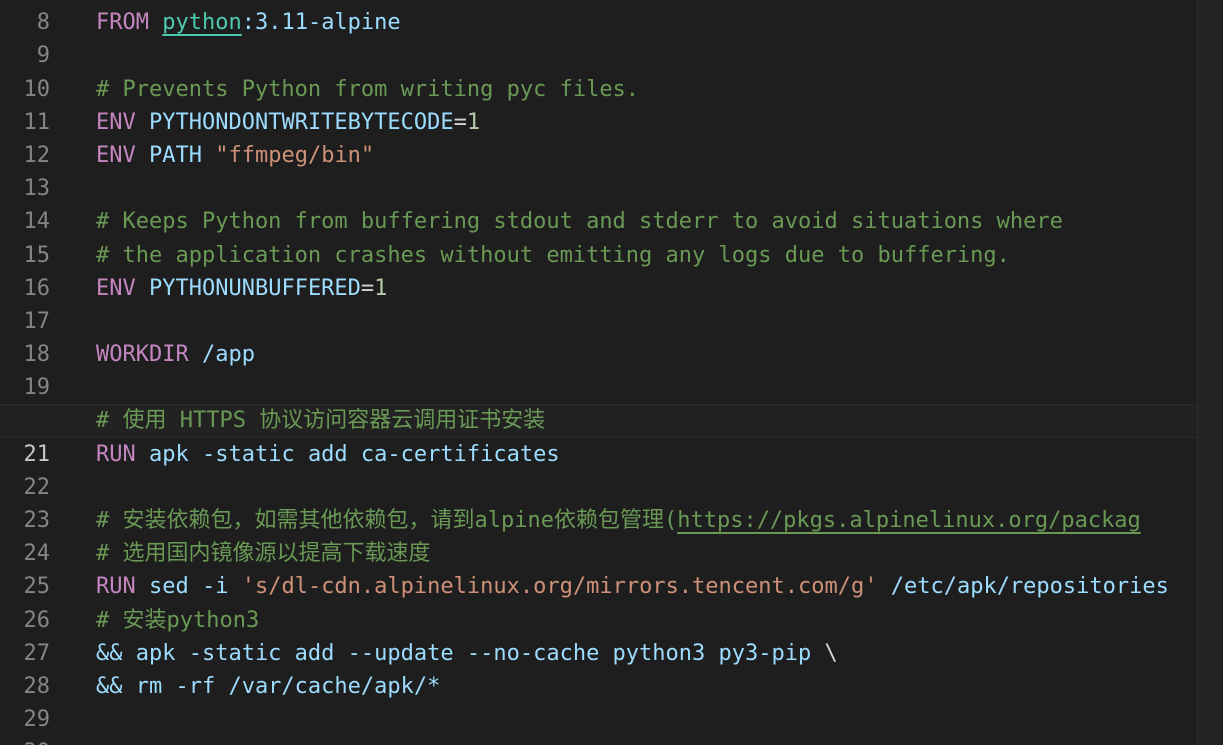  What do you see at coordinates (598, 37) in the screenshot?
I see `code-line: 9 FROM python:3.11-alpine` at bounding box center [598, 37].